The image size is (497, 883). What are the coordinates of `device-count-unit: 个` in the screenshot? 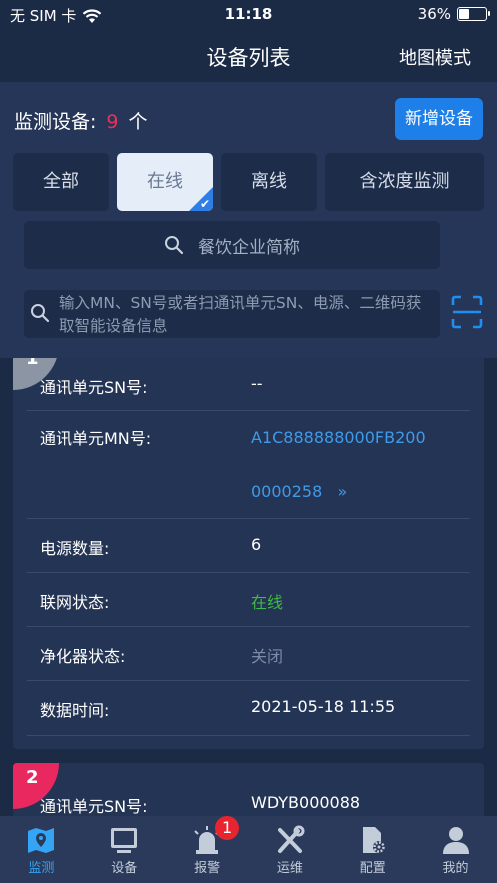 It's located at (138, 122).